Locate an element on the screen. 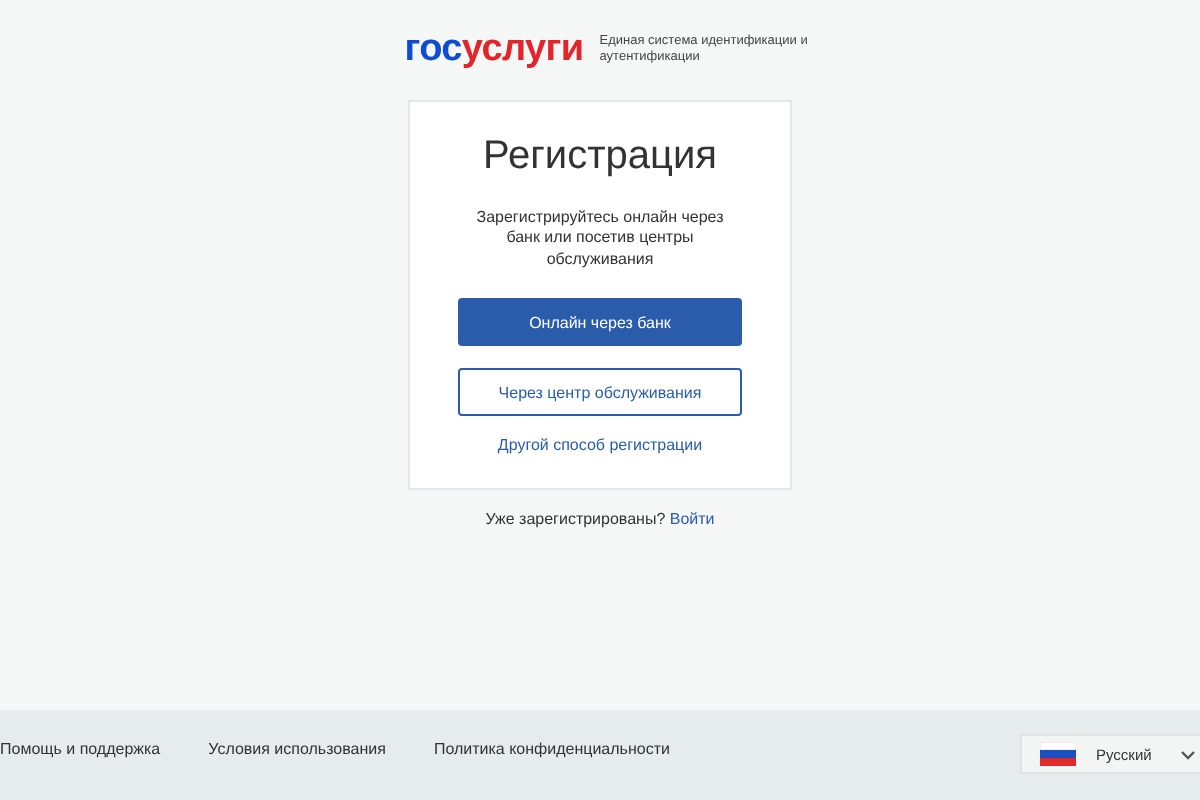  card-title: Регистрация is located at coordinates (600, 157).